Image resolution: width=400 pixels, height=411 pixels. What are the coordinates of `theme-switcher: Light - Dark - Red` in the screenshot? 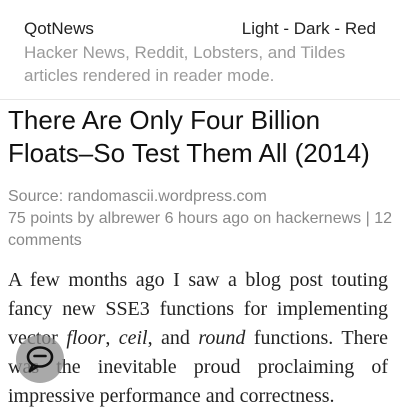 It's located at (308, 28).